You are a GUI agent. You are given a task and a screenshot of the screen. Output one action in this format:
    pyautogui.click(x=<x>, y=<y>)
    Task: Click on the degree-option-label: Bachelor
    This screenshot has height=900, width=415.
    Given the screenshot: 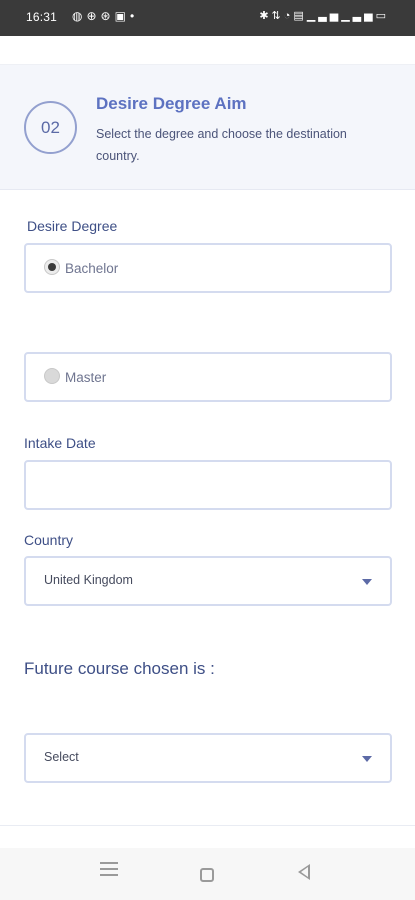 What is the action you would take?
    pyautogui.click(x=92, y=268)
    